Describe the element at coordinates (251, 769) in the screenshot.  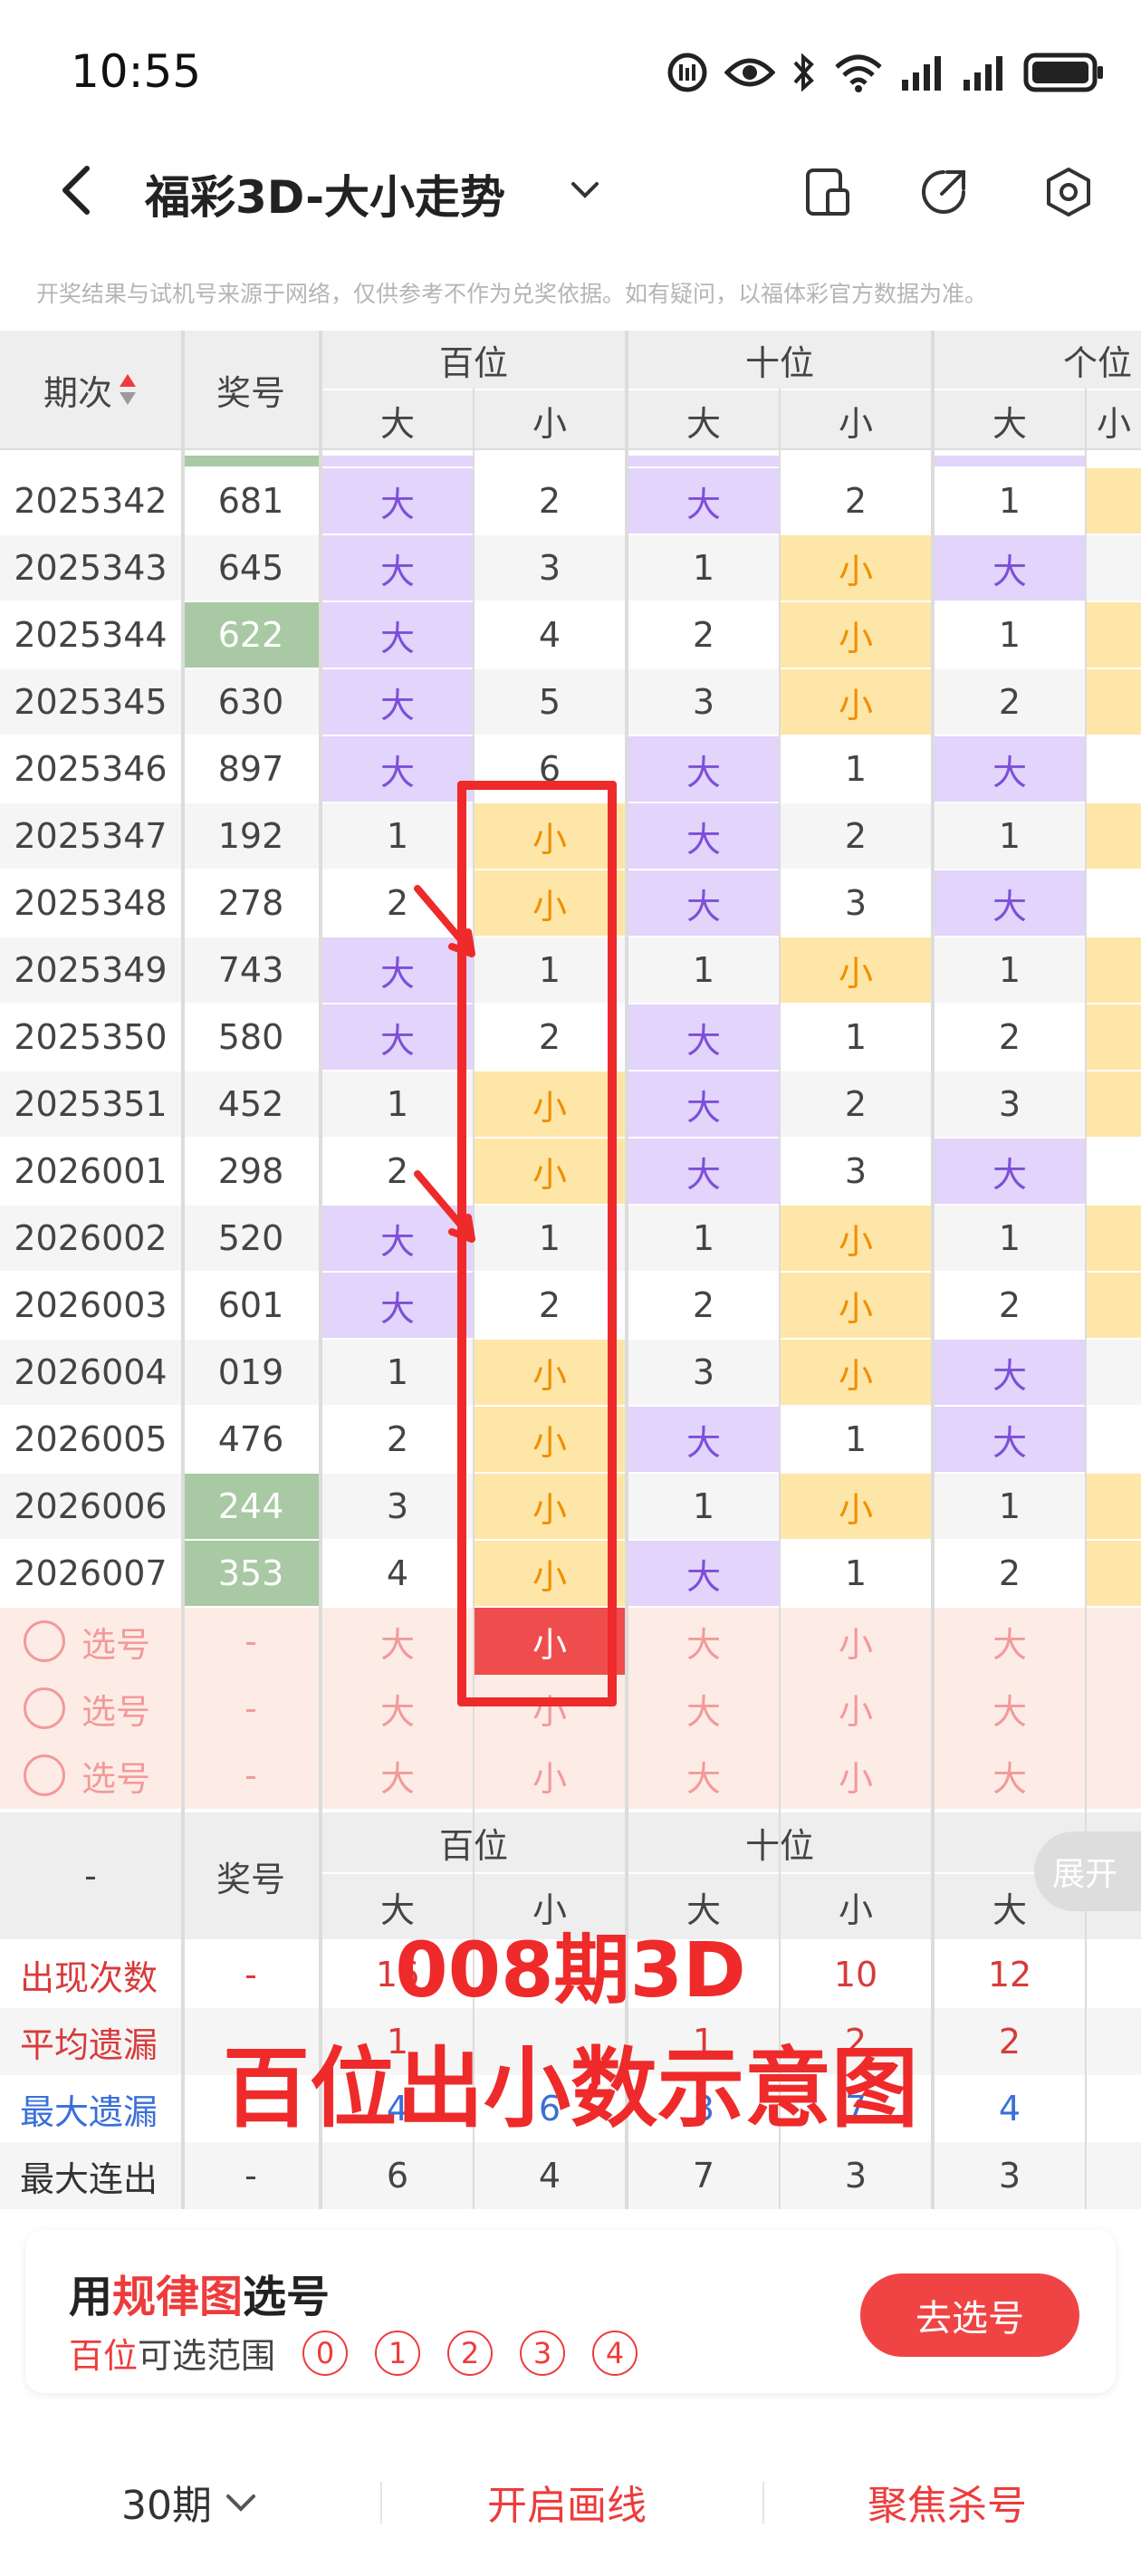
I see `number-cell: 897` at that location.